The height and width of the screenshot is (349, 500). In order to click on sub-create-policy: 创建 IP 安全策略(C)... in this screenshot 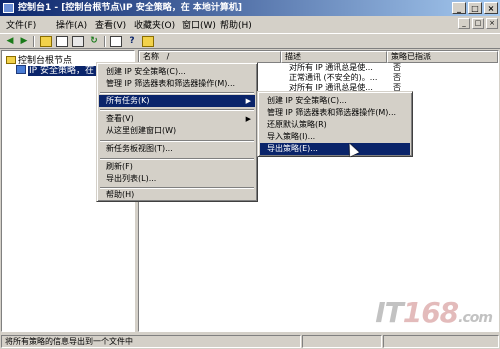, I will do `click(335, 101)`.